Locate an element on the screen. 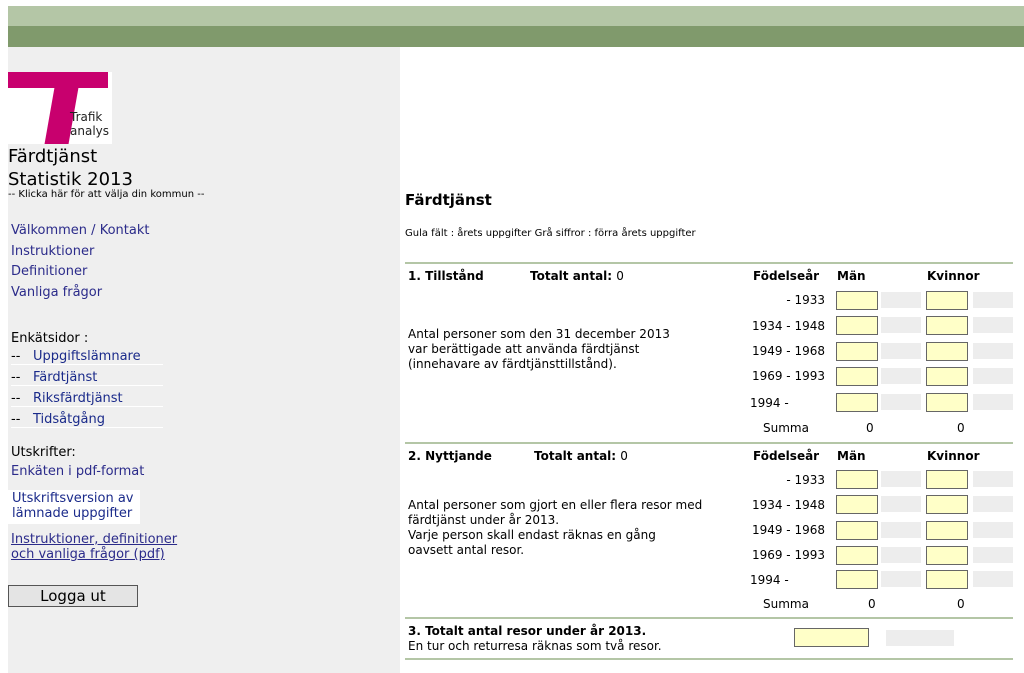 Image resolution: width=1024 pixels, height=673 pixels. s1-sum-men: 0 is located at coordinates (870, 428).